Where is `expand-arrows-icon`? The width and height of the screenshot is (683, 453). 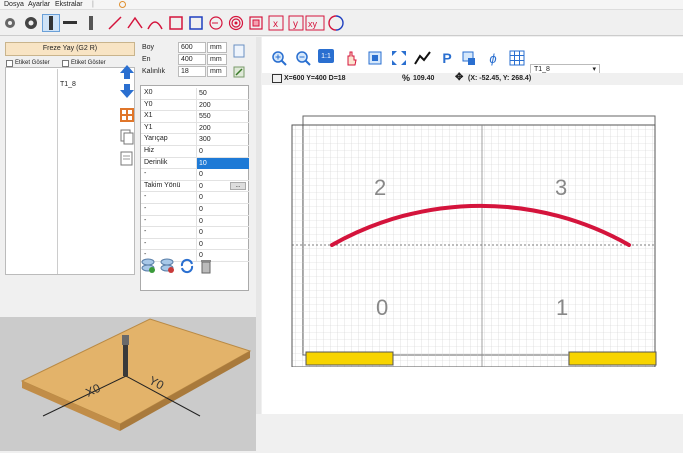
expand-arrows-icon is located at coordinates (399, 58).